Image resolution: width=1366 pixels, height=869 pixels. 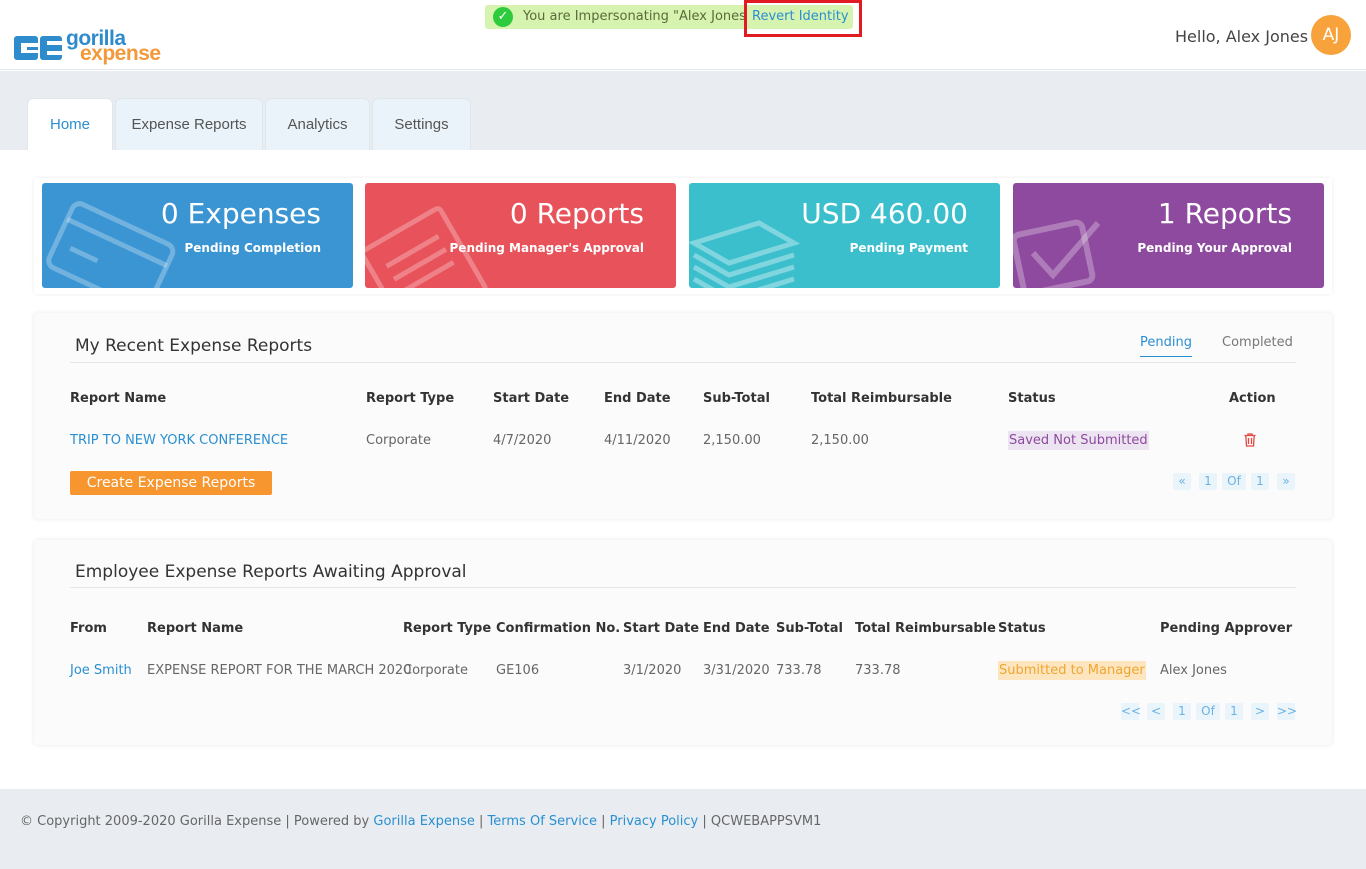 I want to click on card-caption: Pending Completion, so click(x=252, y=248).